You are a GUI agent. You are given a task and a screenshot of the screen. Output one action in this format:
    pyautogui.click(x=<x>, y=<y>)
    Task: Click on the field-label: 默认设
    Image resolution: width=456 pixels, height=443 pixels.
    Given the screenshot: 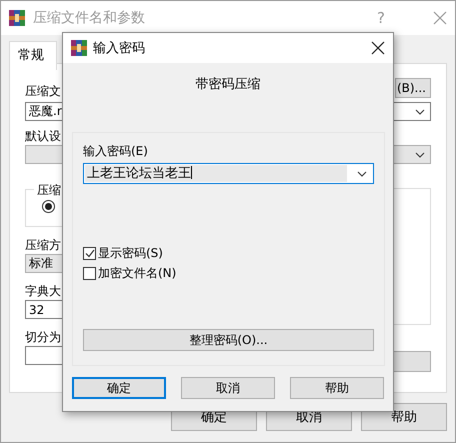 What is the action you would take?
    pyautogui.click(x=43, y=136)
    